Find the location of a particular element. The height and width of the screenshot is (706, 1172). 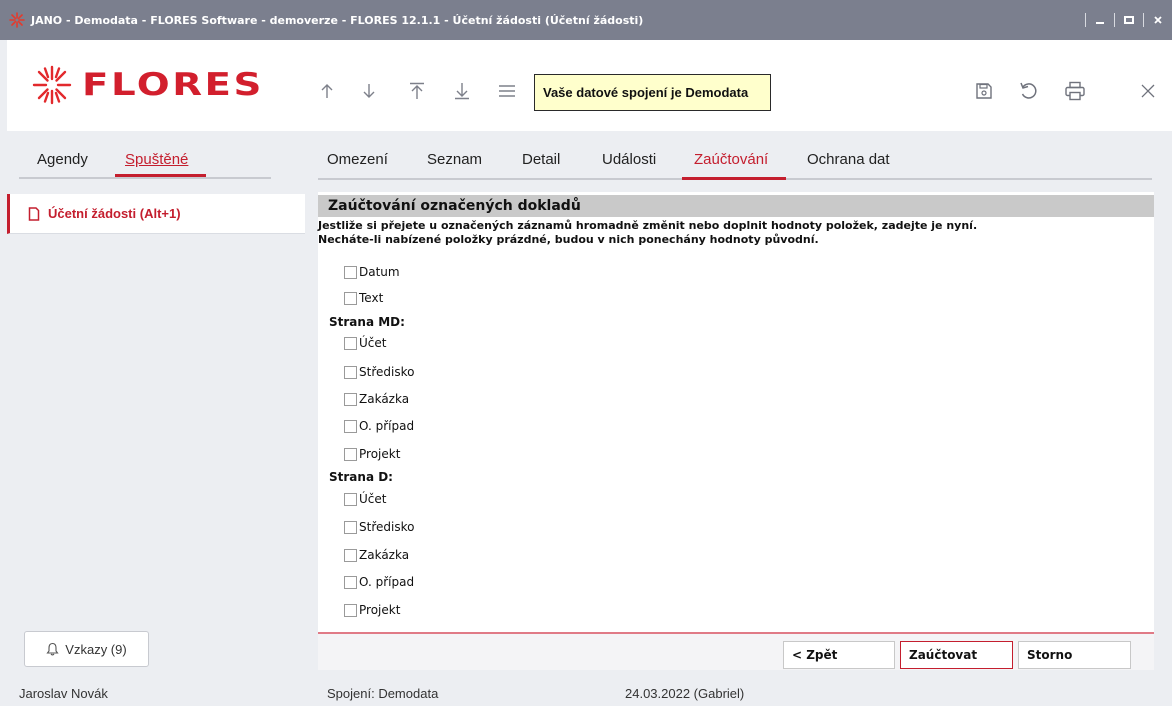

section-title: Zaúčtování označených dokladů is located at coordinates (736, 206).